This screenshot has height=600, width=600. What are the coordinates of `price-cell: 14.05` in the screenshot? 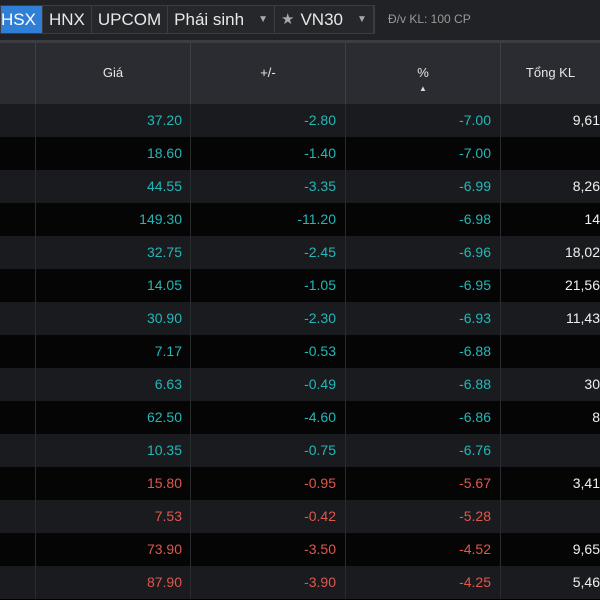 It's located at (112, 285).